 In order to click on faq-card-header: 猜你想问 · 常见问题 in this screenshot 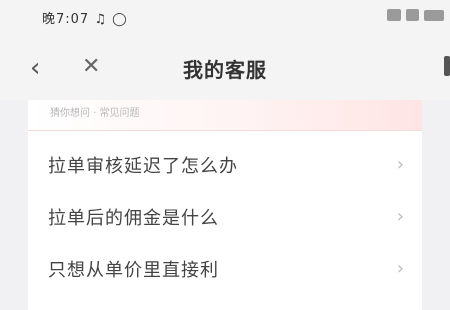, I will do `click(225, 115)`.